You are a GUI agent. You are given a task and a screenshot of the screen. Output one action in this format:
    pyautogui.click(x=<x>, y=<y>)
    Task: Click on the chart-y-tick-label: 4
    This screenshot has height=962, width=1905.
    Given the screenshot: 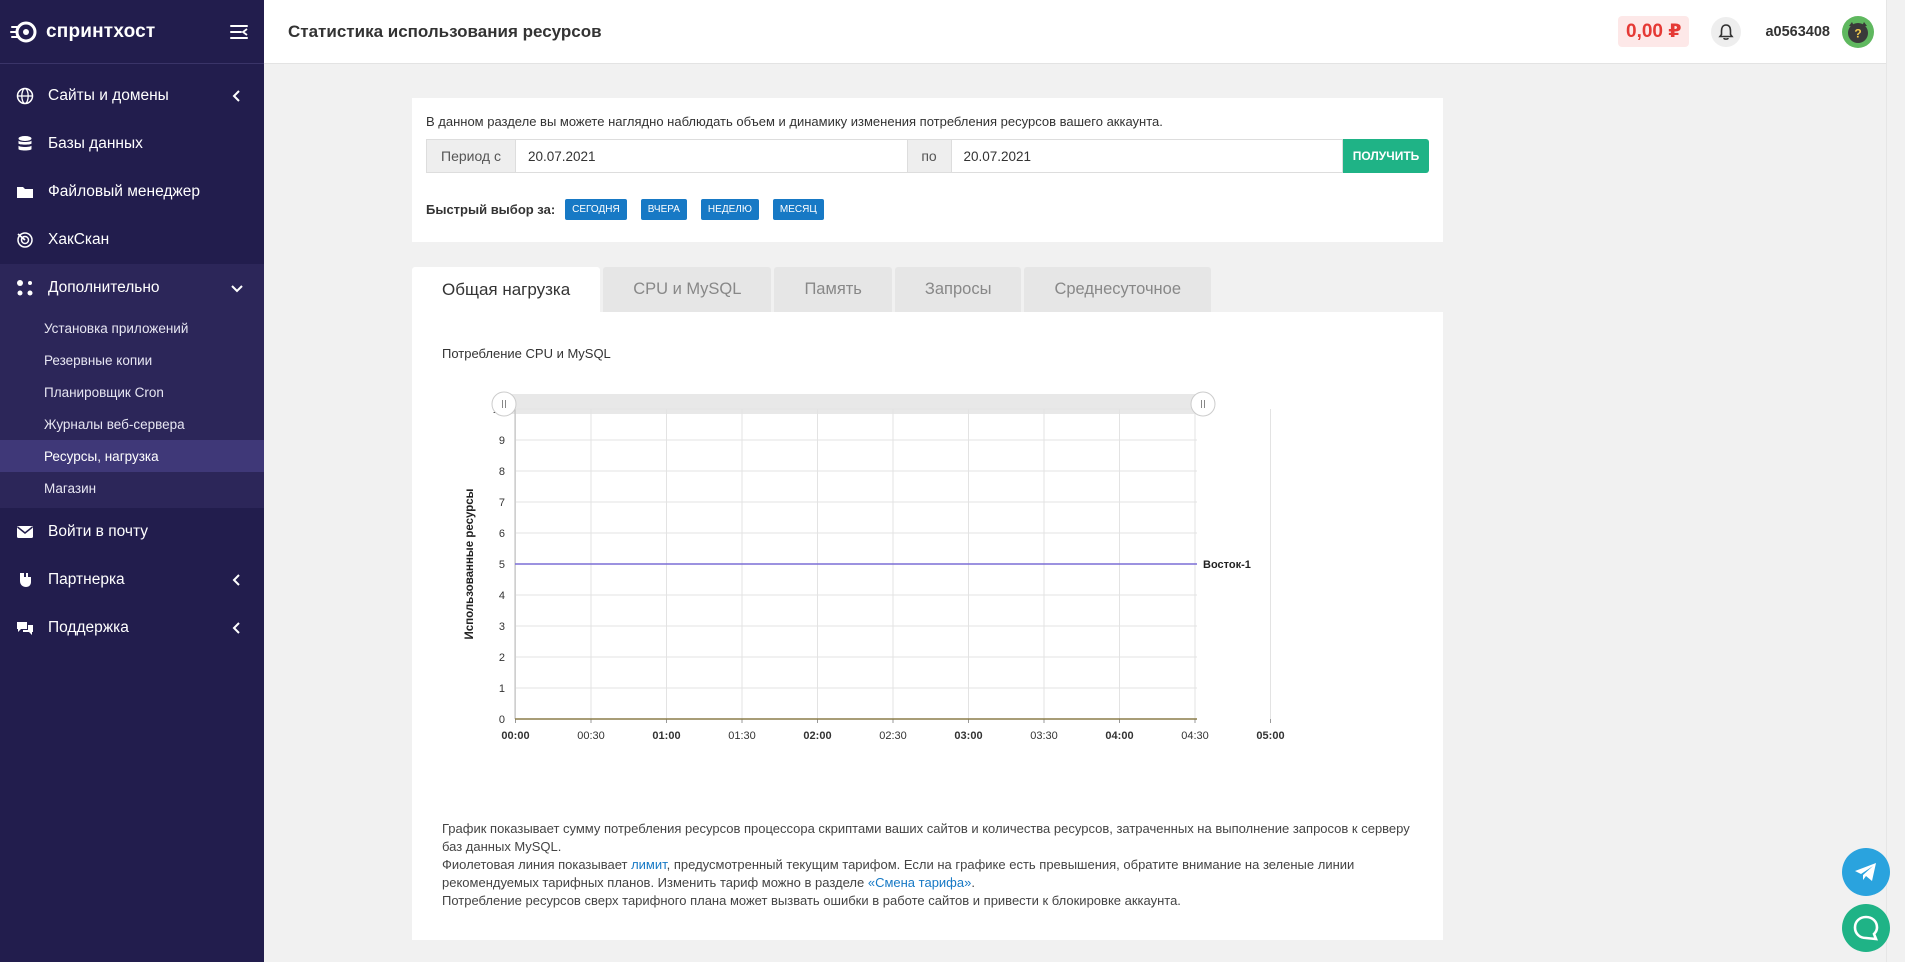 What is the action you would take?
    pyautogui.click(x=502, y=596)
    